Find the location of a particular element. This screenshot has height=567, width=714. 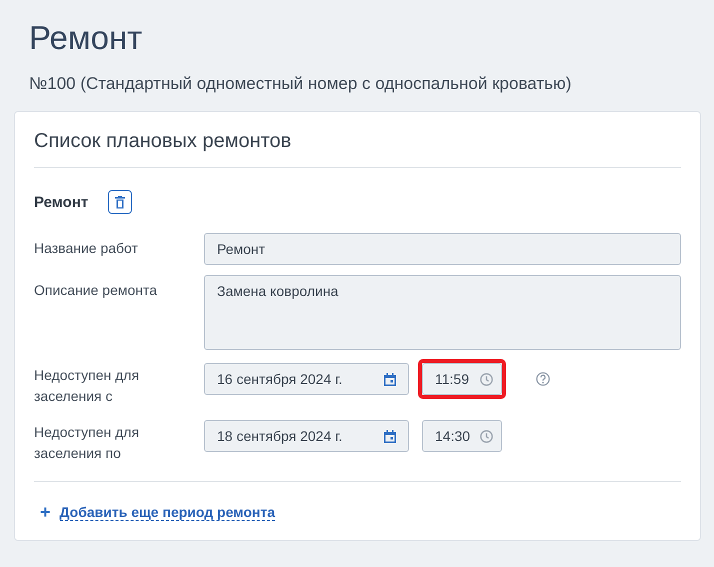

date-field: 16 сентября 2024 г. is located at coordinates (306, 379).